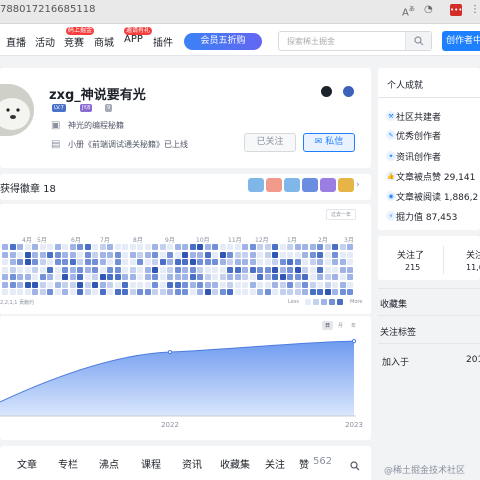 This screenshot has width=480, height=480. Describe the element at coordinates (456, 10) in the screenshot. I see `lastpass-icon: •••` at that location.